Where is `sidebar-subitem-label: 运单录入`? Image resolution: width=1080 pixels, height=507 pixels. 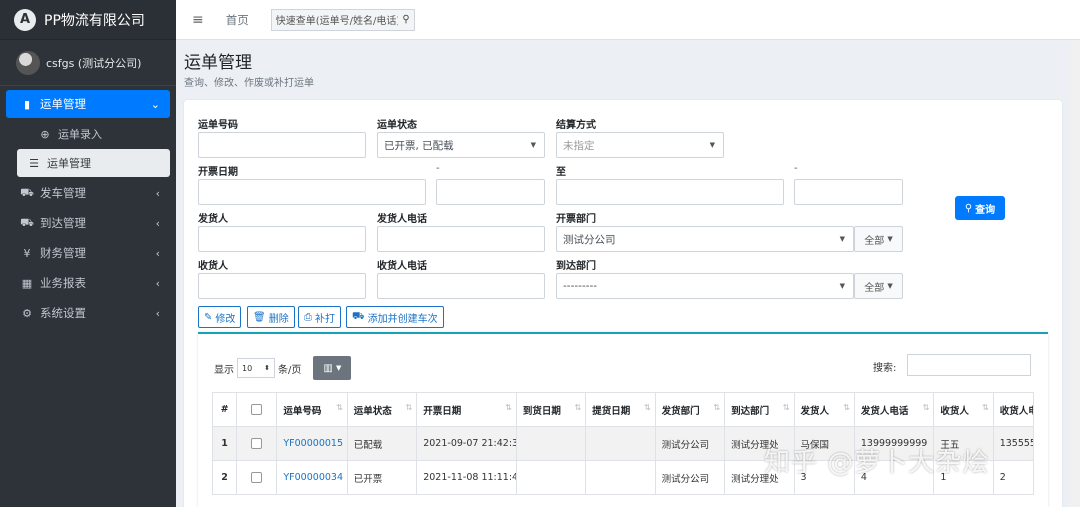
sidebar-subitem-label: 运单录入 is located at coordinates (80, 134).